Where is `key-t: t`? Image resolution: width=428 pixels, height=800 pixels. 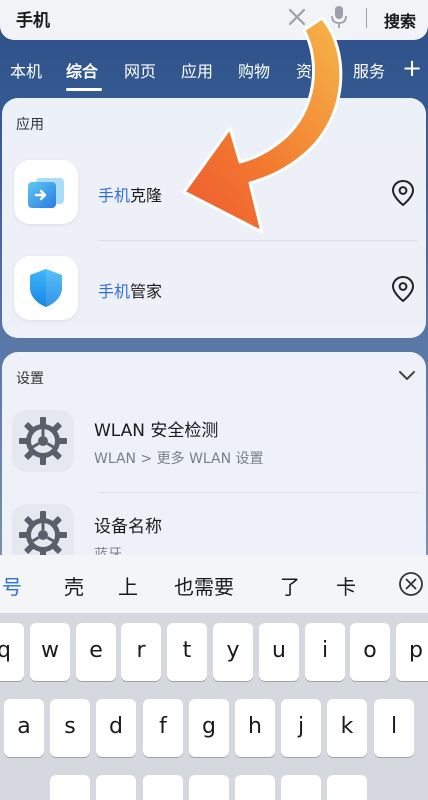 key-t: t is located at coordinates (187, 652).